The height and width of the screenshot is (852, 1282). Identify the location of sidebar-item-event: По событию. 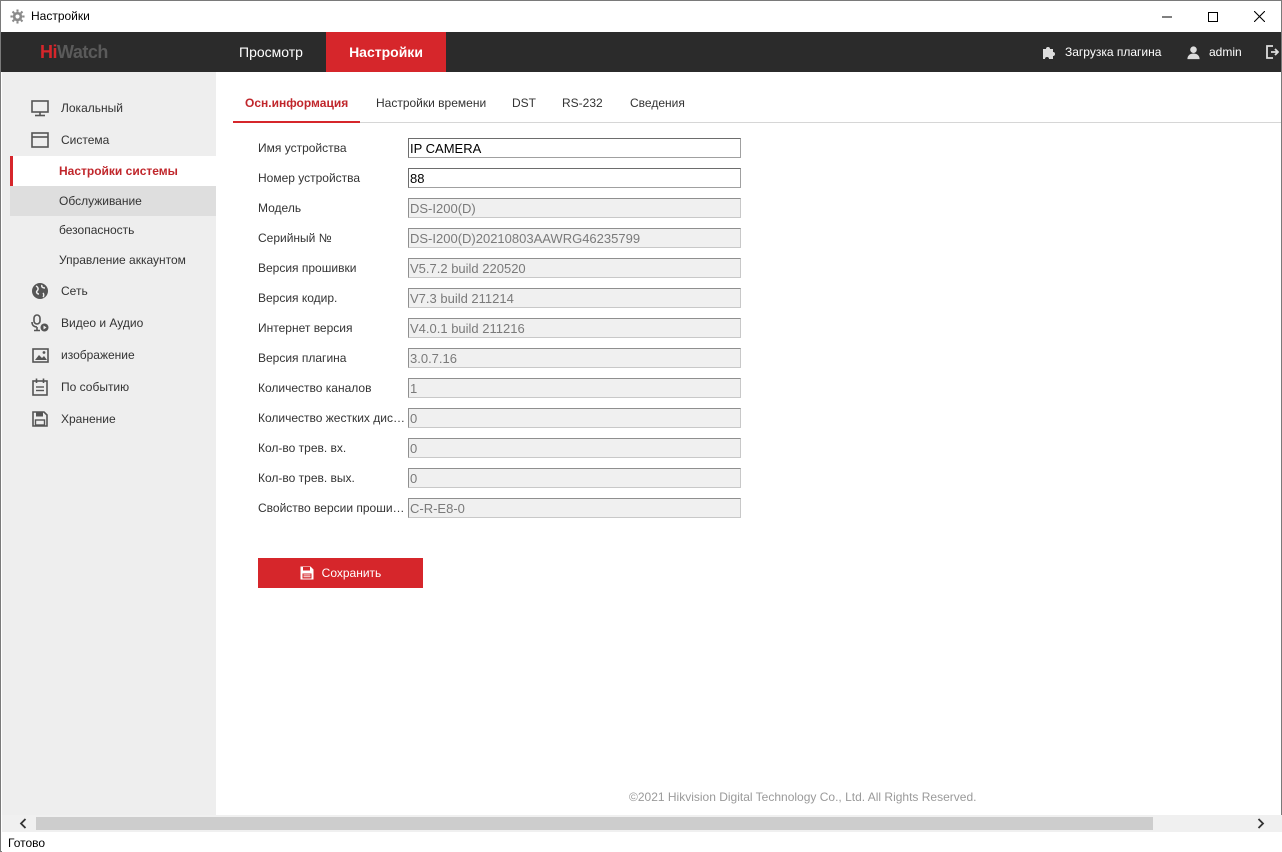
(109, 387).